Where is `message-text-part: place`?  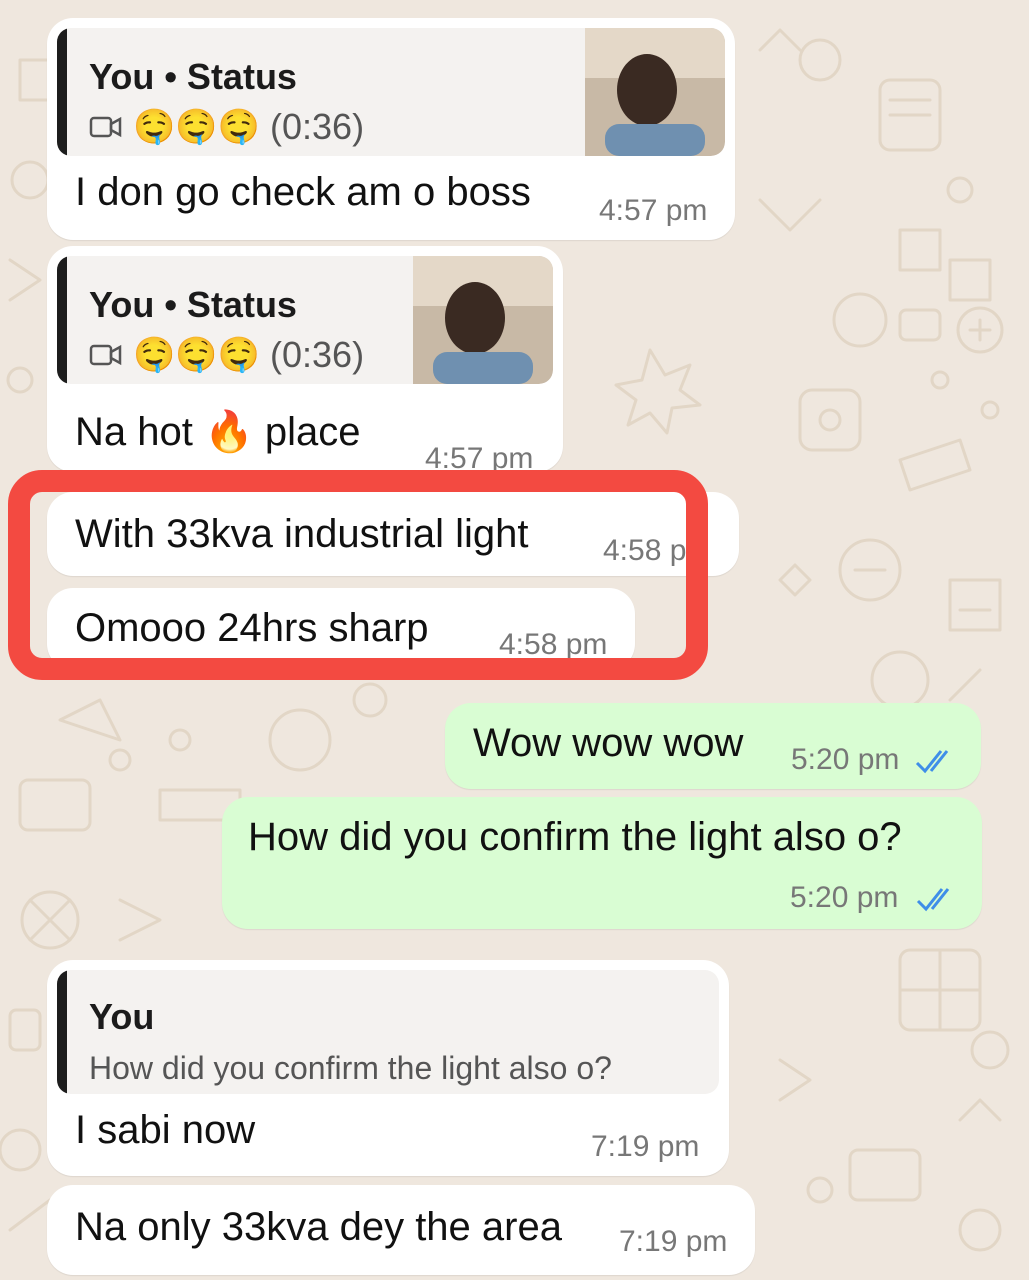
message-text-part: place is located at coordinates (312, 432).